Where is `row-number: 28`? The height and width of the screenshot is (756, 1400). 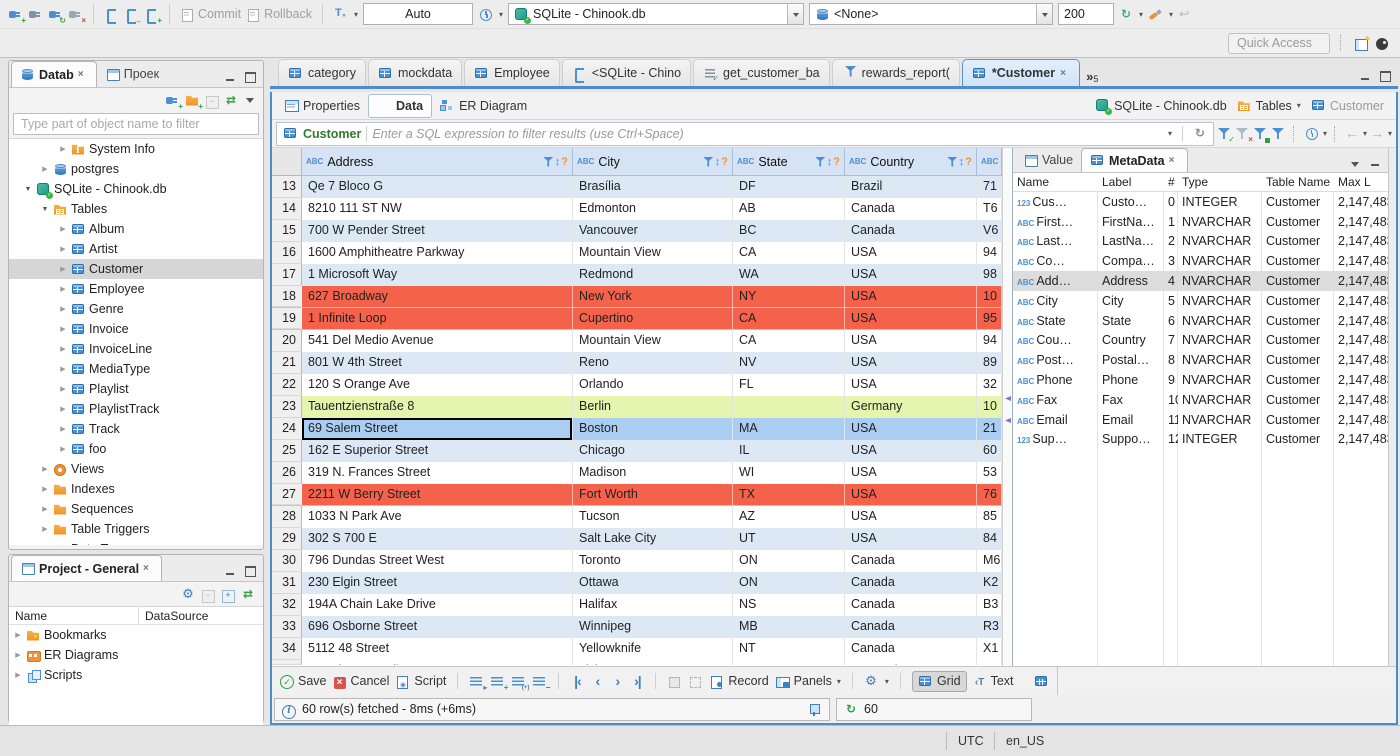 row-number: 28 is located at coordinates (287, 517).